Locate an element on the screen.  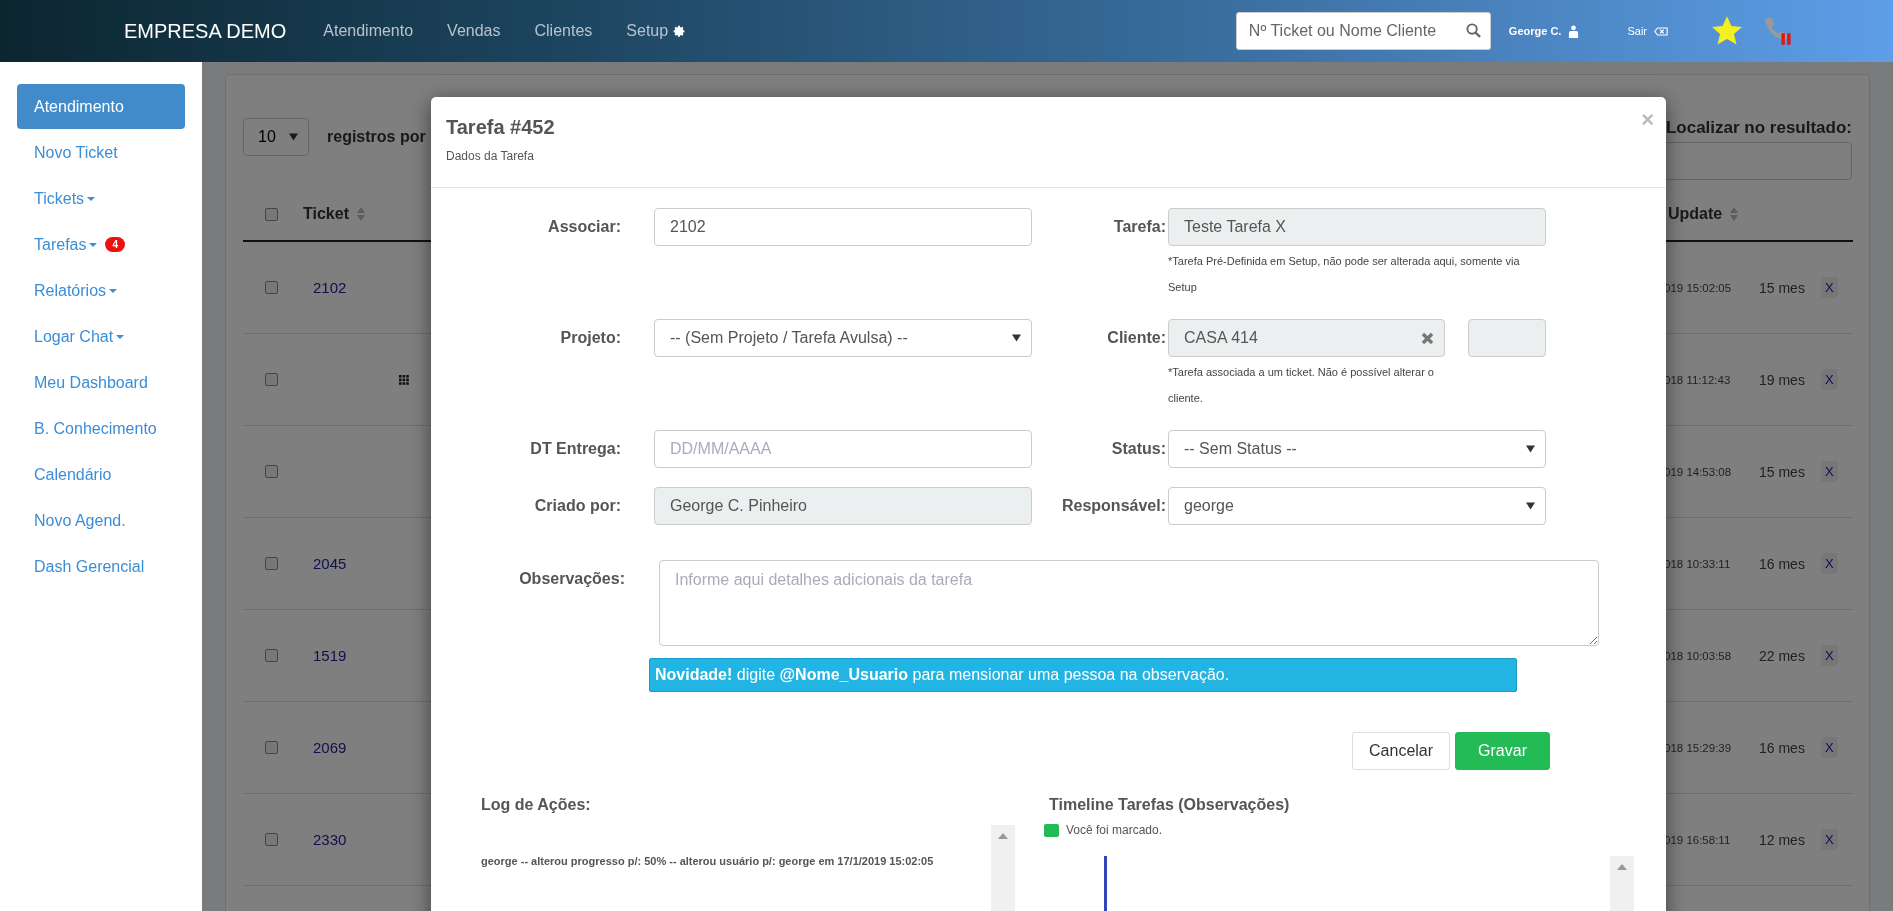
nav-link: Clientes is located at coordinates (563, 31).